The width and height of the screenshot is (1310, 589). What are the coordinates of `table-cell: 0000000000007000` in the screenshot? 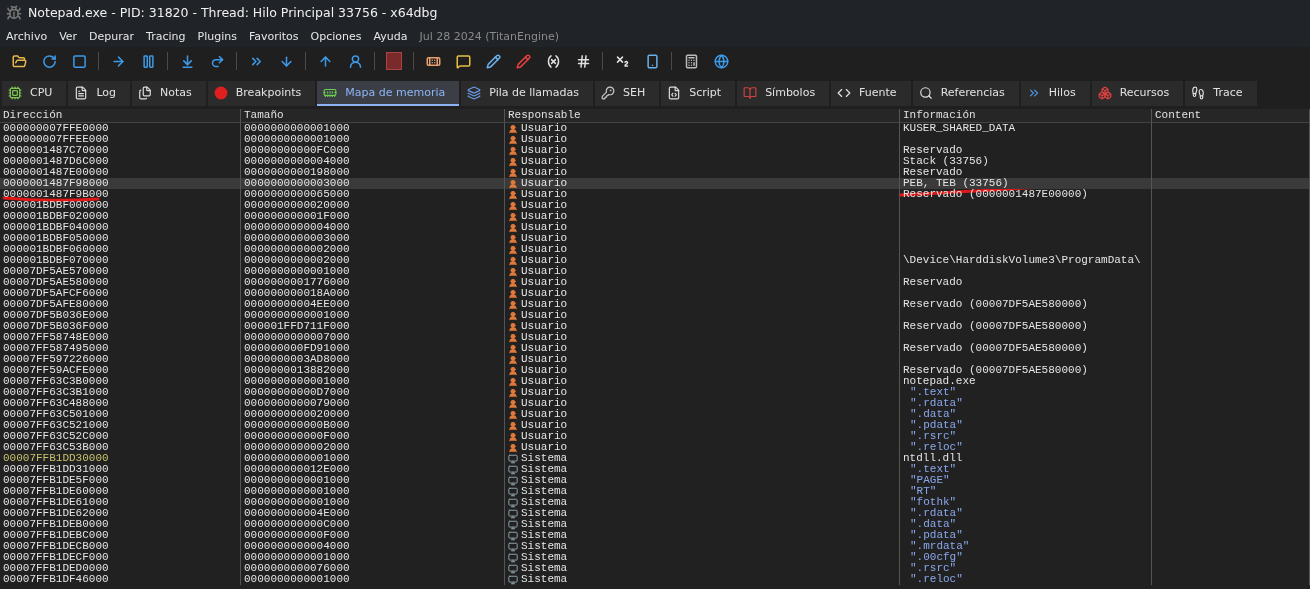 It's located at (373, 337).